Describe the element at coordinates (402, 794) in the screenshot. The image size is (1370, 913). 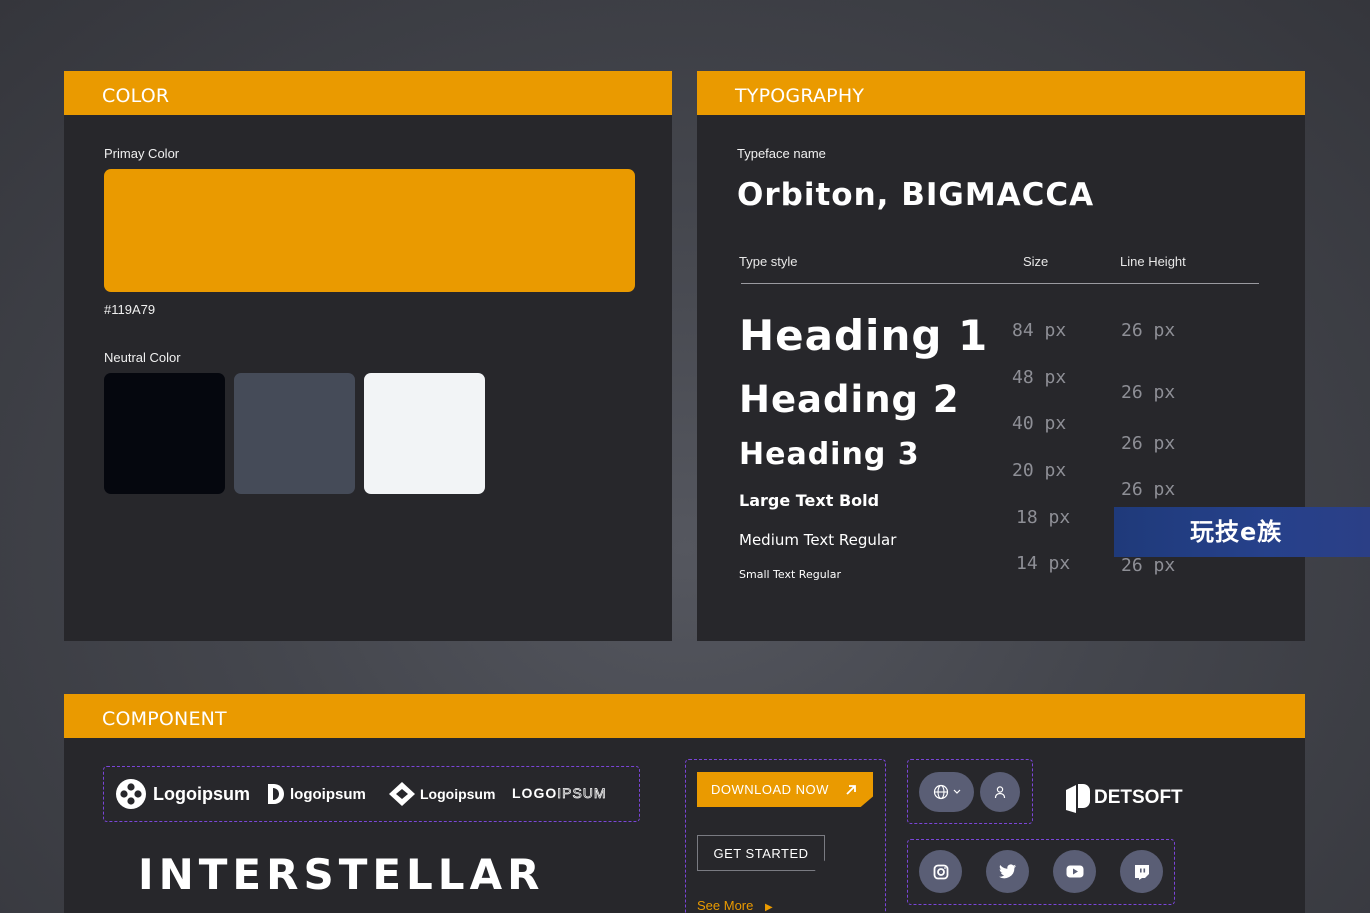
I see `logo-3-icon` at that location.